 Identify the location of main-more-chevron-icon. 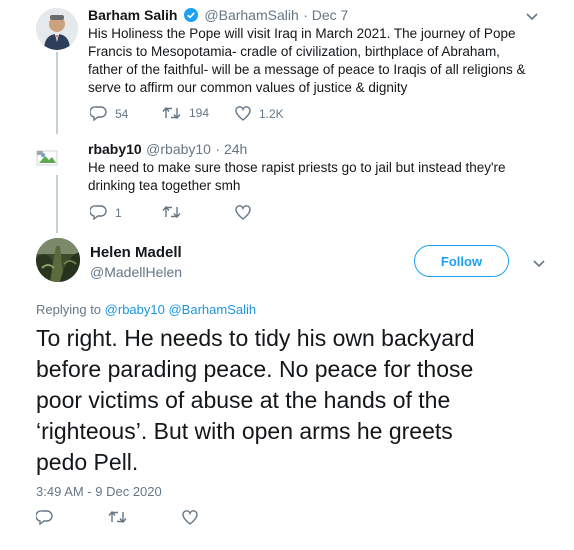
(539, 263).